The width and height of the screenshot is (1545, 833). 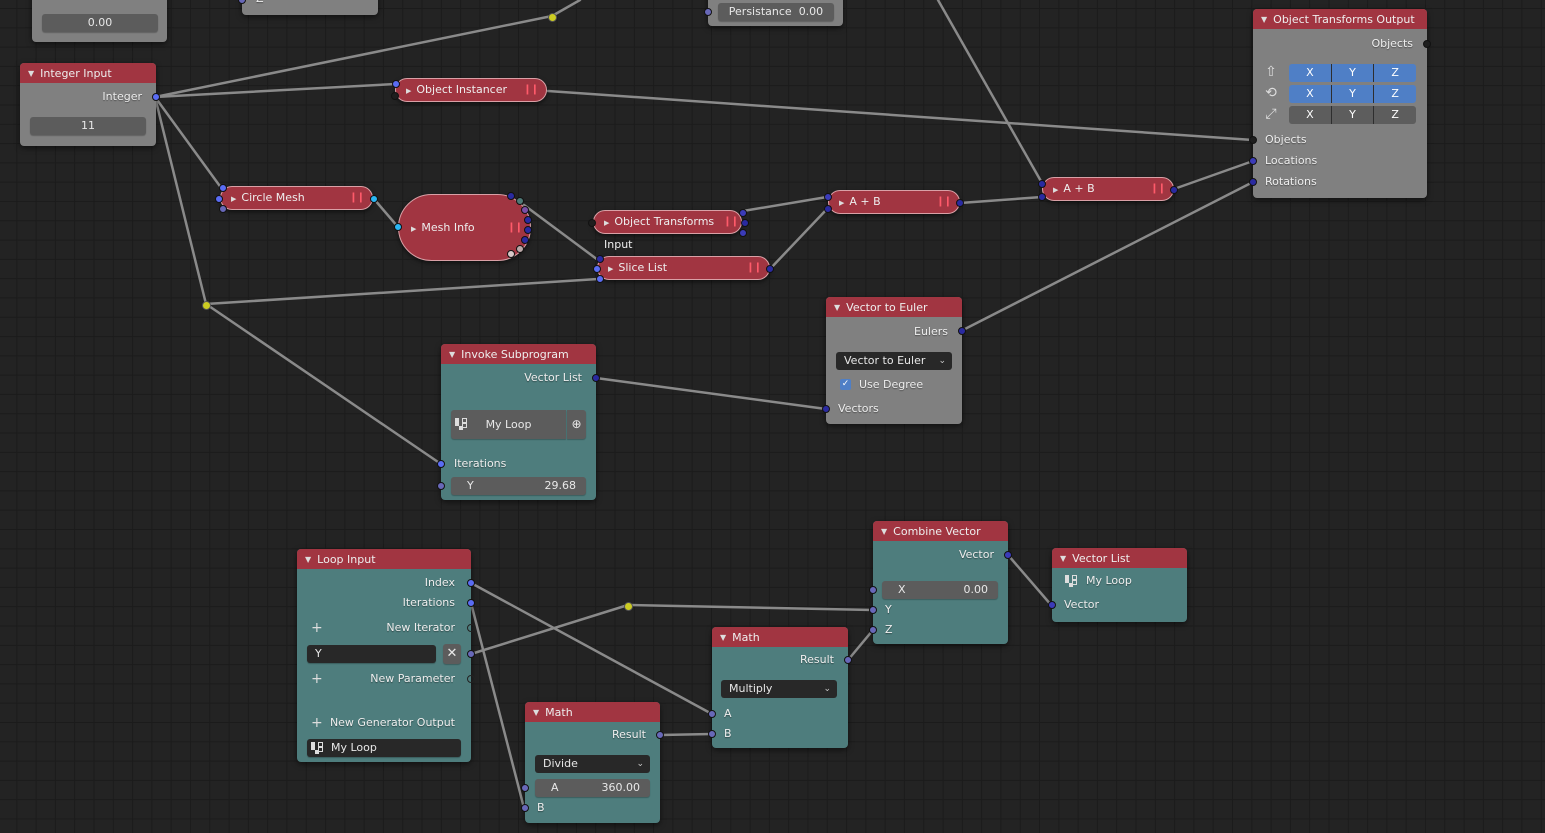 What do you see at coordinates (471, 583) in the screenshot?
I see `index-output-socket` at bounding box center [471, 583].